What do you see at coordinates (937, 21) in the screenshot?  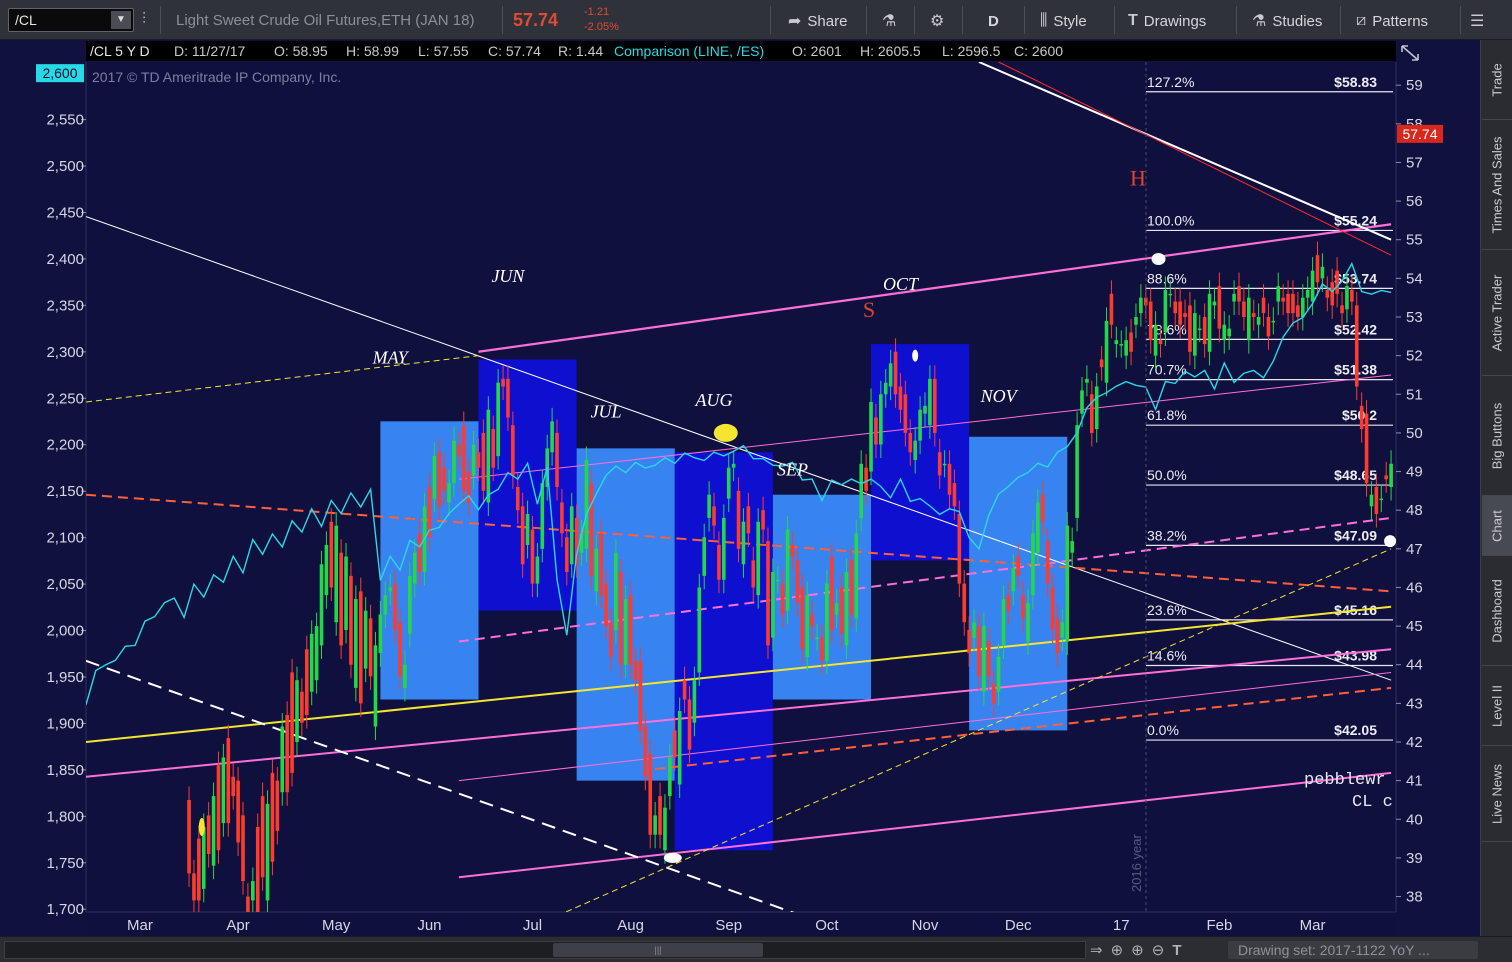 I see `settings-button: ⚙` at bounding box center [937, 21].